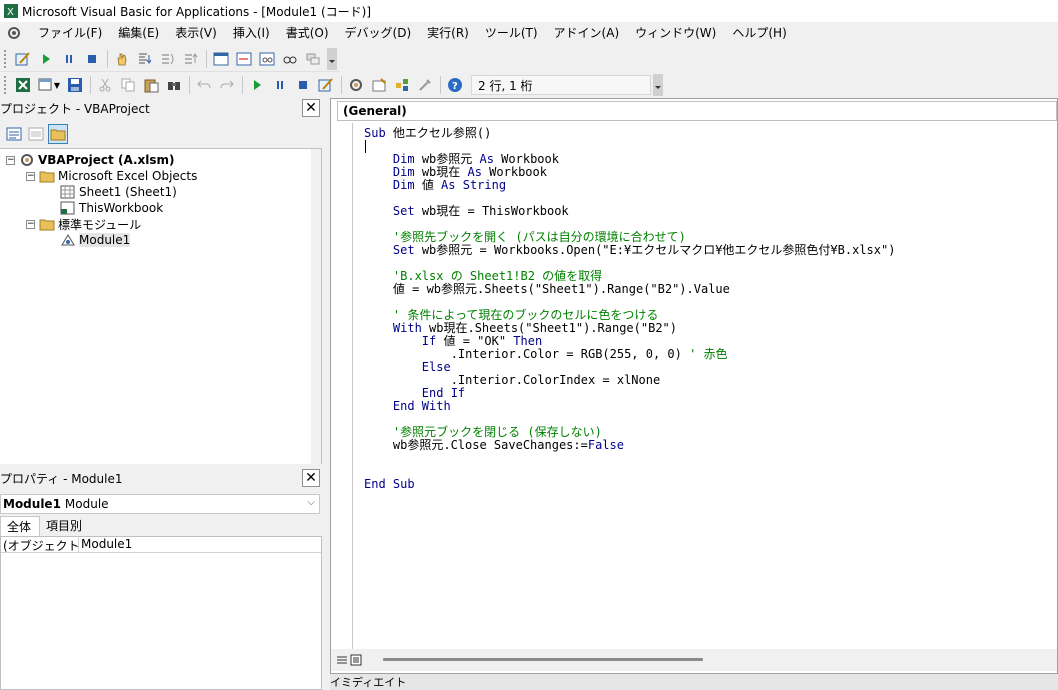 Image resolution: width=1058 pixels, height=690 pixels. What do you see at coordinates (111, 208) in the screenshot?
I see `tree-node-thisworkbook: ThisWorkbook` at bounding box center [111, 208].